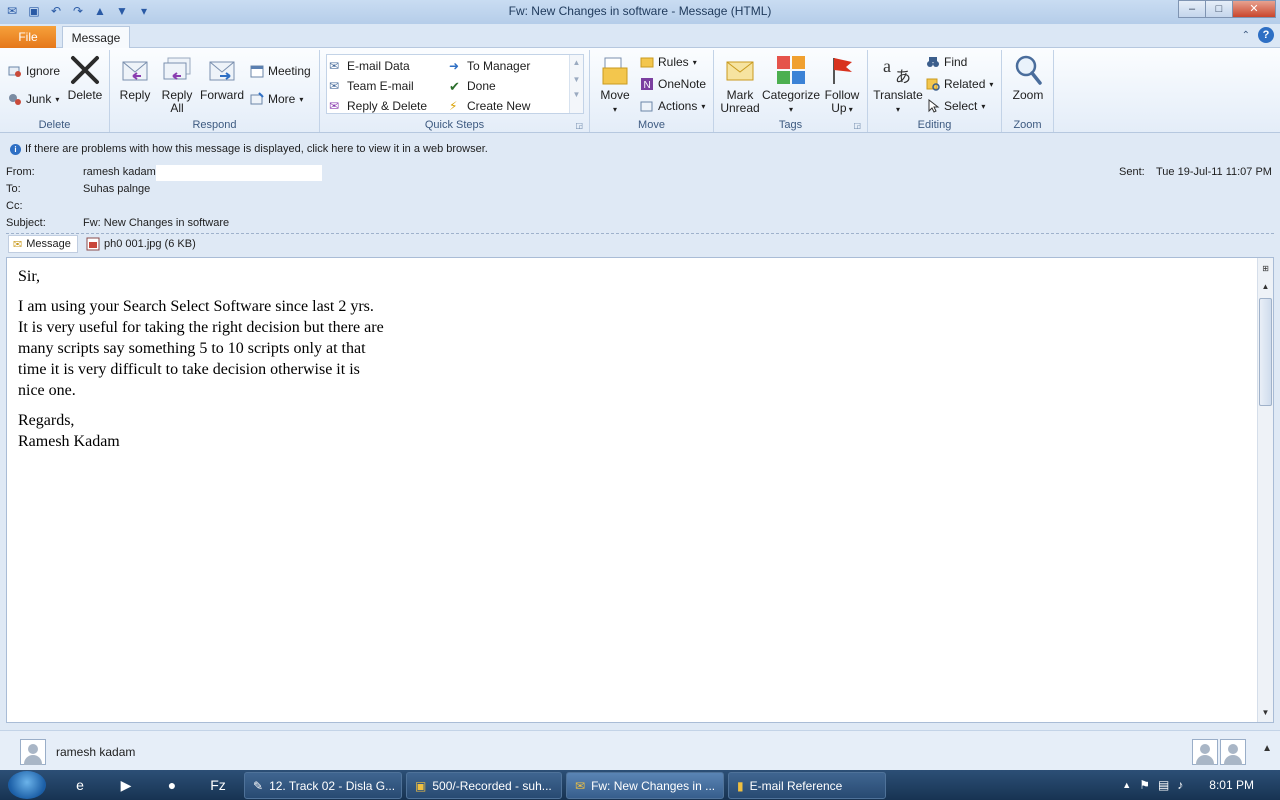  What do you see at coordinates (26, 223) in the screenshot?
I see `subject-label: Subject:` at bounding box center [26, 223].